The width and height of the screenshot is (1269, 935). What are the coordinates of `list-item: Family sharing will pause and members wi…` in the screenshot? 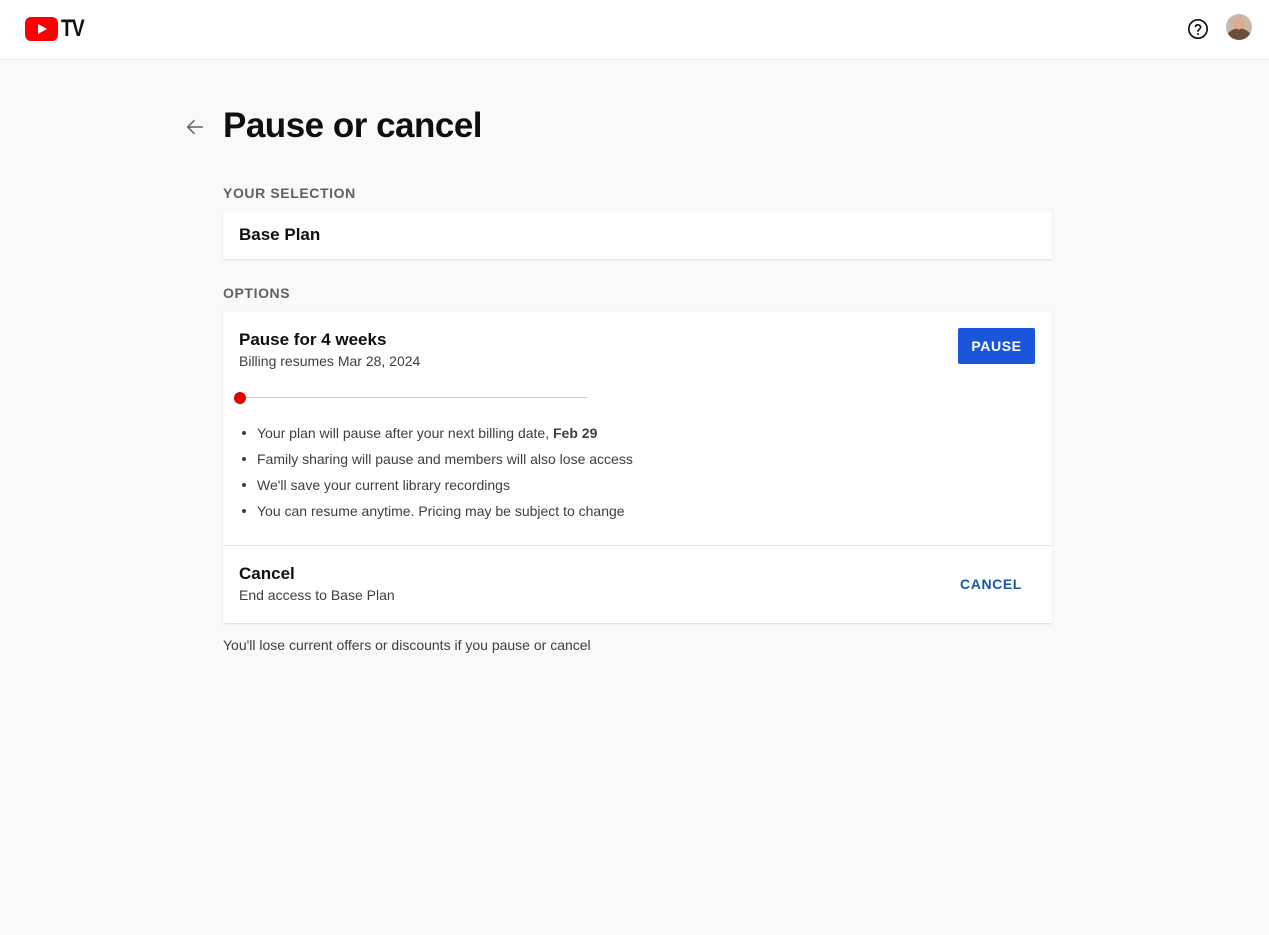 It's located at (436, 463).